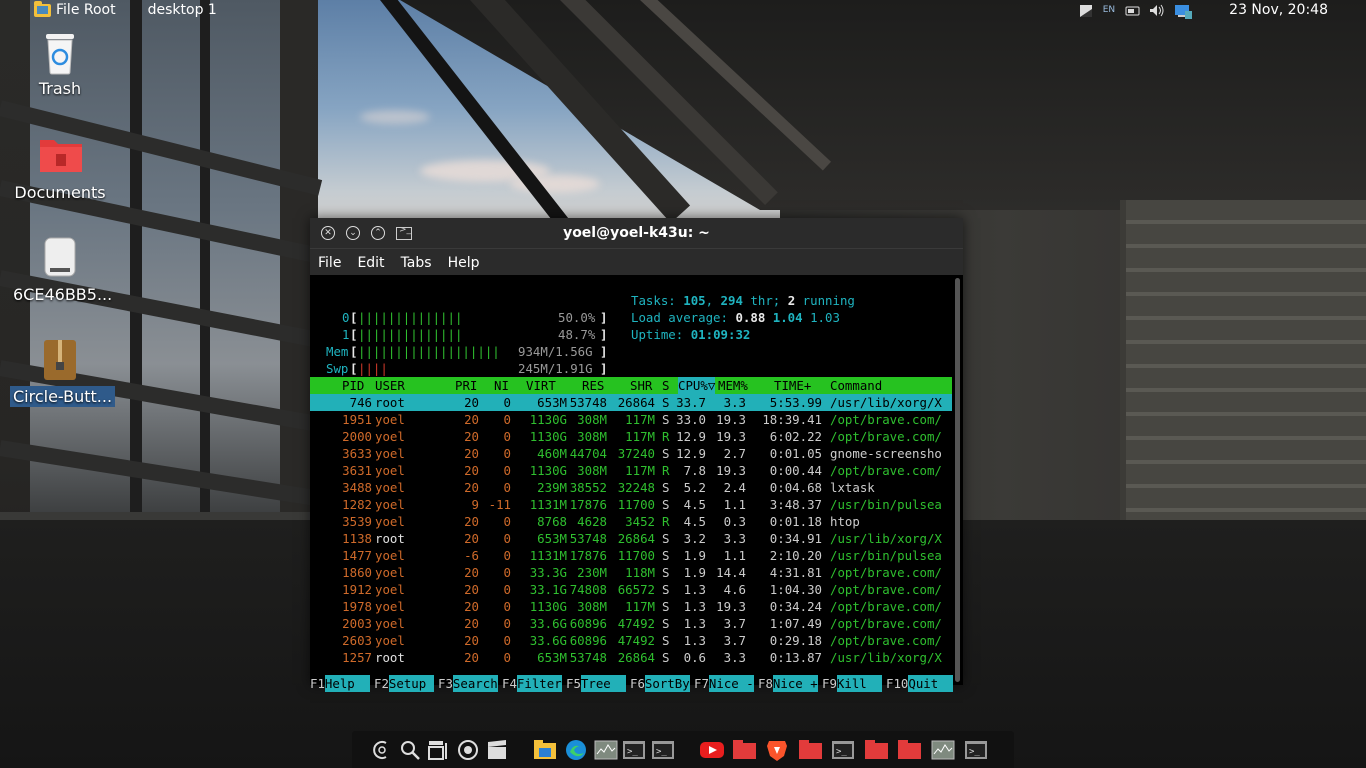 The width and height of the screenshot is (1366, 768). I want to click on cell-time: 1:04.30, so click(795, 589).